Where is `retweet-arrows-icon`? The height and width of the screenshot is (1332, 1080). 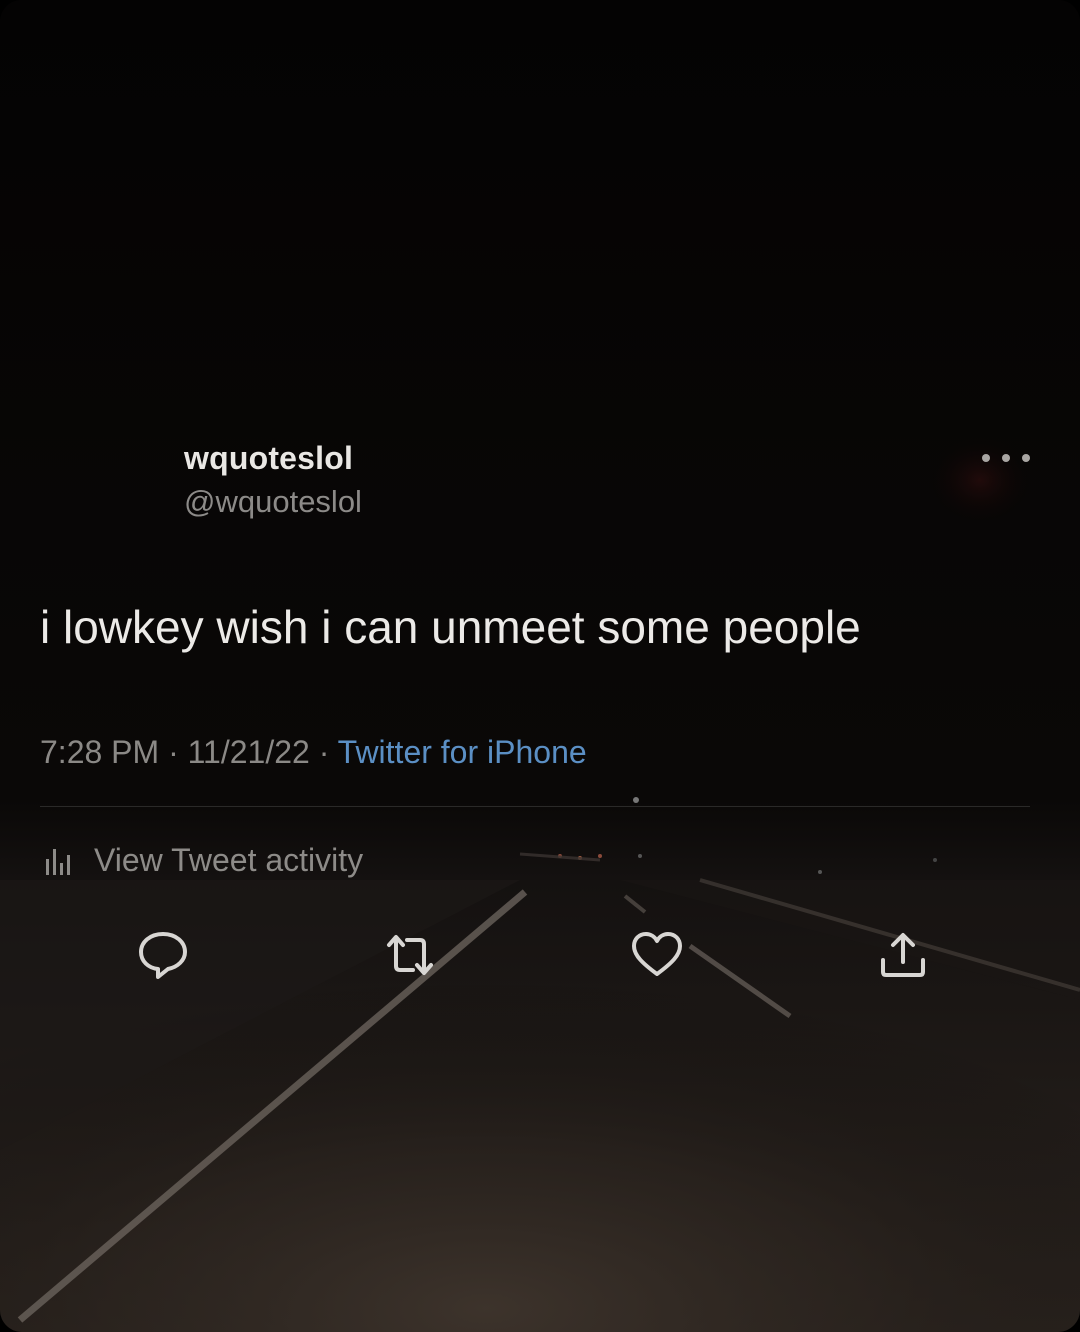 retweet-arrows-icon is located at coordinates (410, 955).